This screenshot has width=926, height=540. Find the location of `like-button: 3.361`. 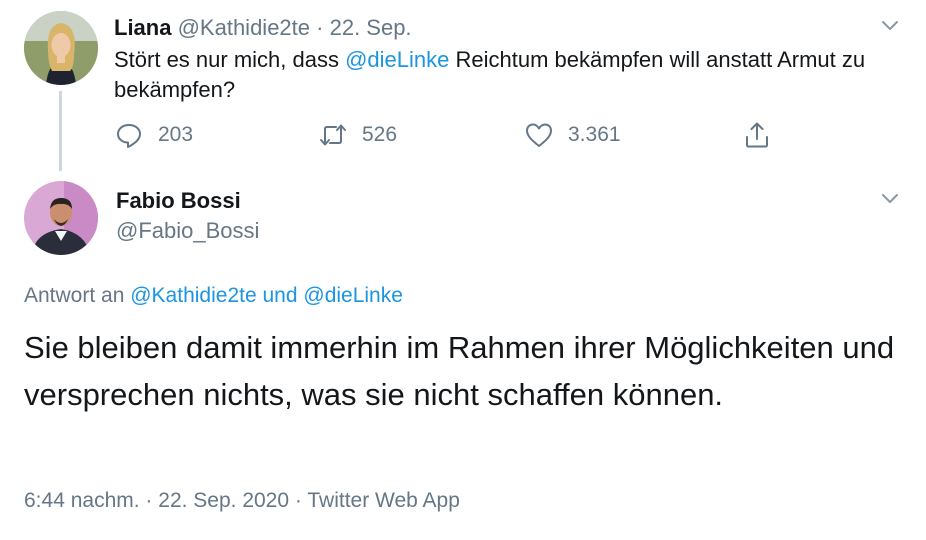

like-button: 3.361 is located at coordinates (572, 135).